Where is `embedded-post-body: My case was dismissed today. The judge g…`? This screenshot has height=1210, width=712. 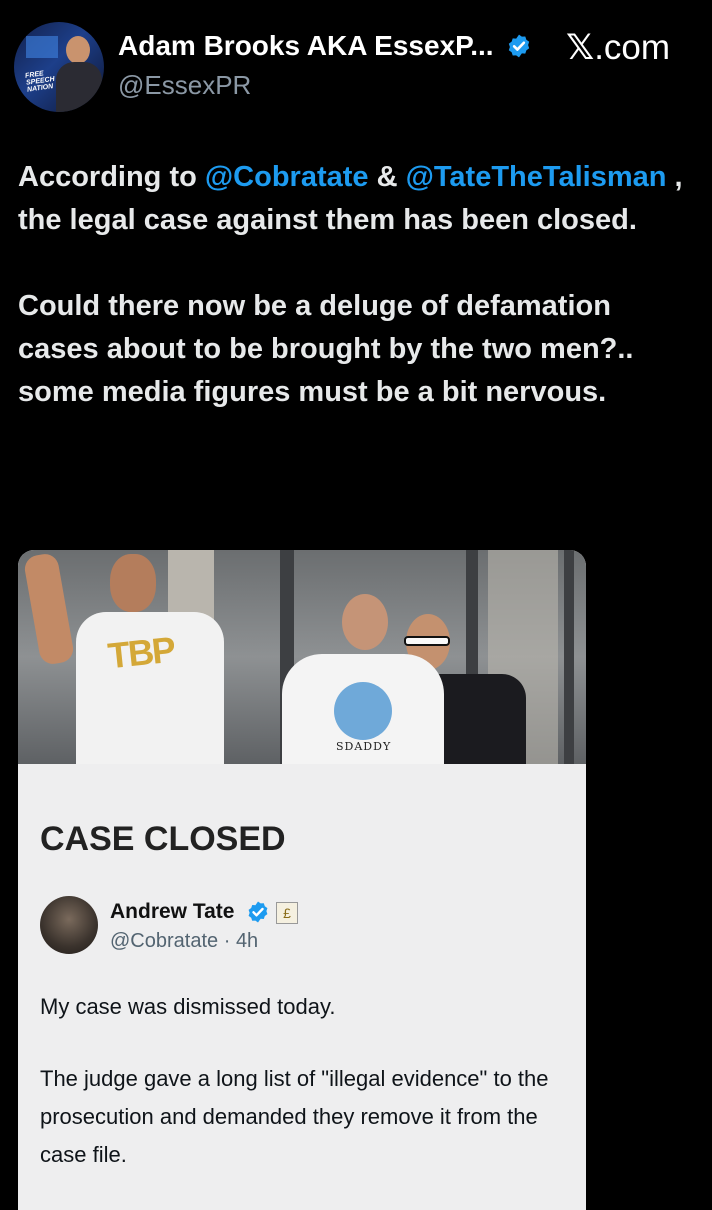 embedded-post-body: My case was dismissed today. The judge g… is located at coordinates (305, 1081).